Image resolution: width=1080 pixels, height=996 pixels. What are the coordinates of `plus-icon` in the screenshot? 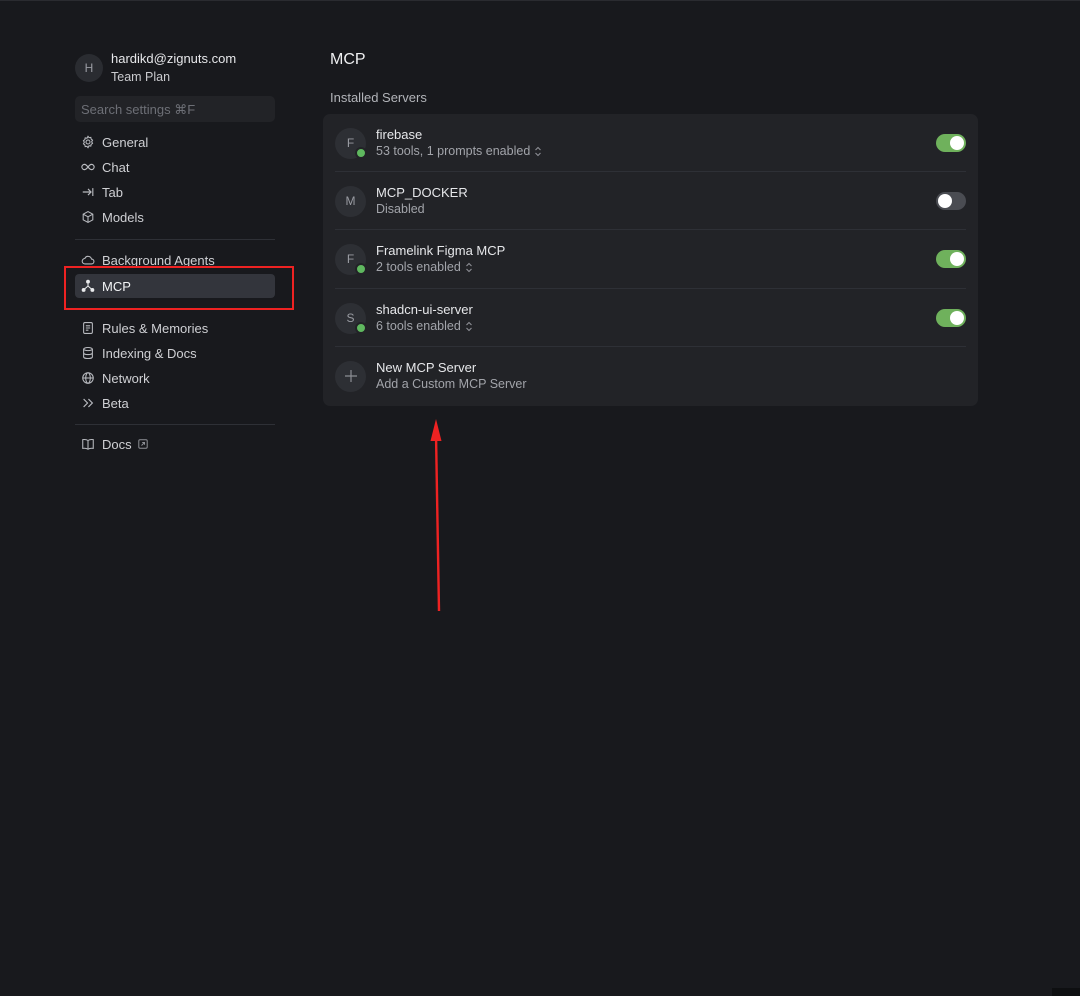 It's located at (350, 376).